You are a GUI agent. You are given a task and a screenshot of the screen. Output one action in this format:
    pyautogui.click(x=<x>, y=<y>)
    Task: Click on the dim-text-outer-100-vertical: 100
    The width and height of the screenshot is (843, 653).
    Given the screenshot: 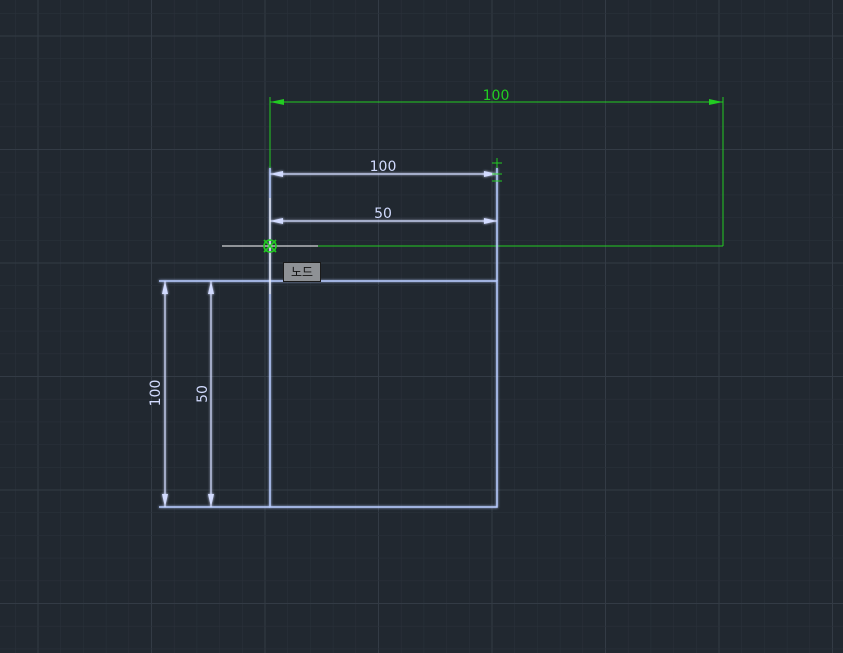 What is the action you would take?
    pyautogui.click(x=156, y=393)
    